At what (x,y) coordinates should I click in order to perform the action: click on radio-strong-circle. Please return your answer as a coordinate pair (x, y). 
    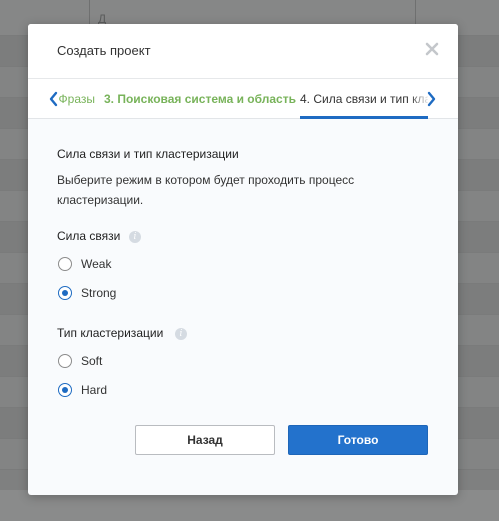
    Looking at the image, I should click on (65, 293).